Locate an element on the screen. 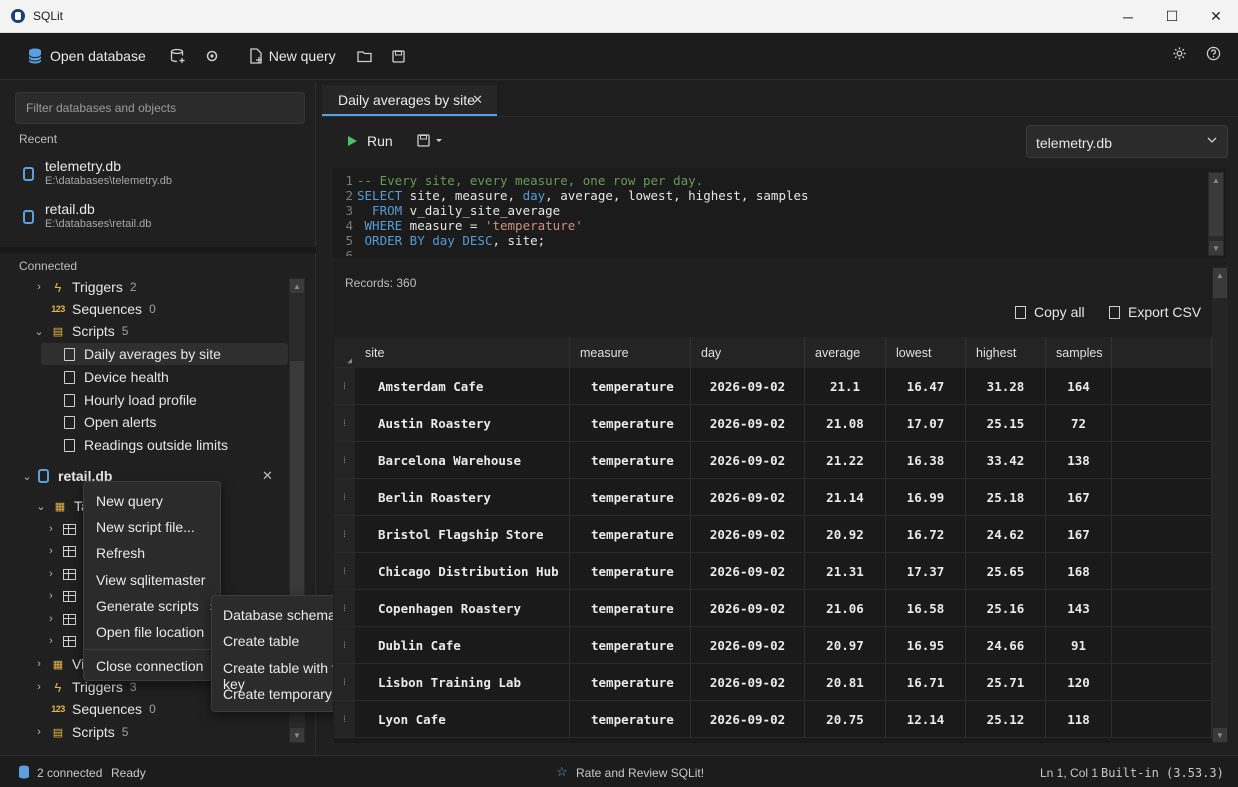  close-tab-icon: ✕ is located at coordinates (477, 100).